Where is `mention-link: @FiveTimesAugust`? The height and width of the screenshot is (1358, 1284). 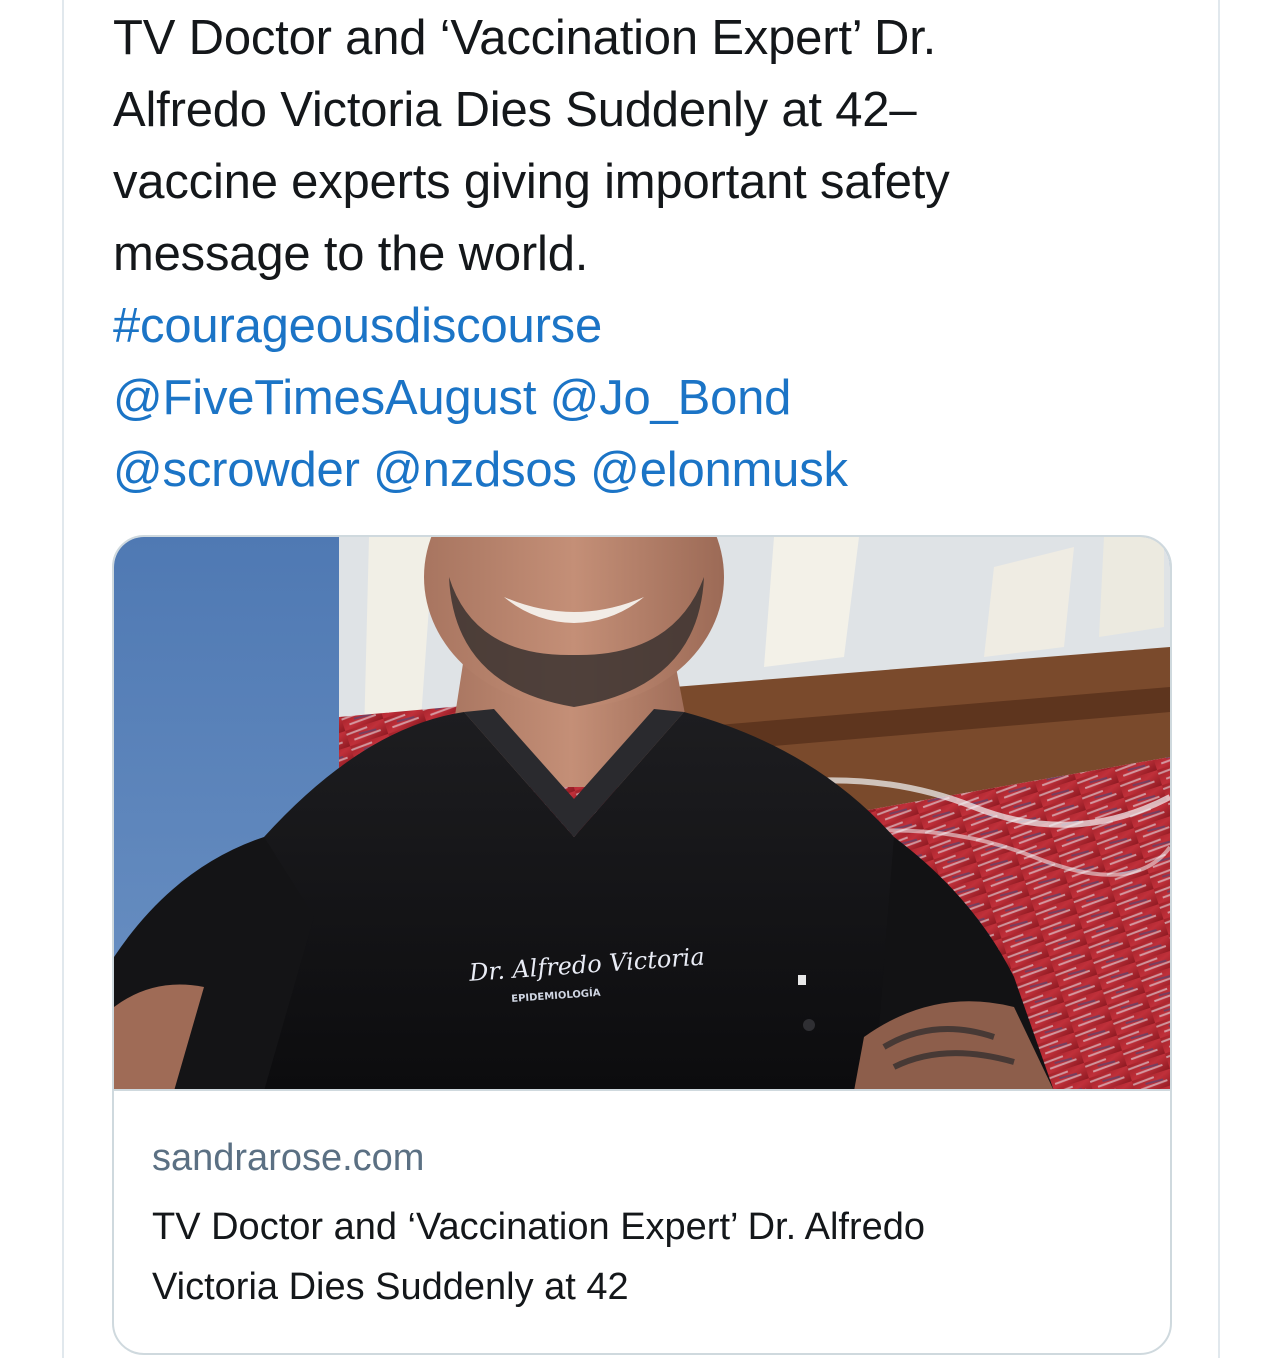
mention-link: @FiveTimesAugust is located at coordinates (324, 398).